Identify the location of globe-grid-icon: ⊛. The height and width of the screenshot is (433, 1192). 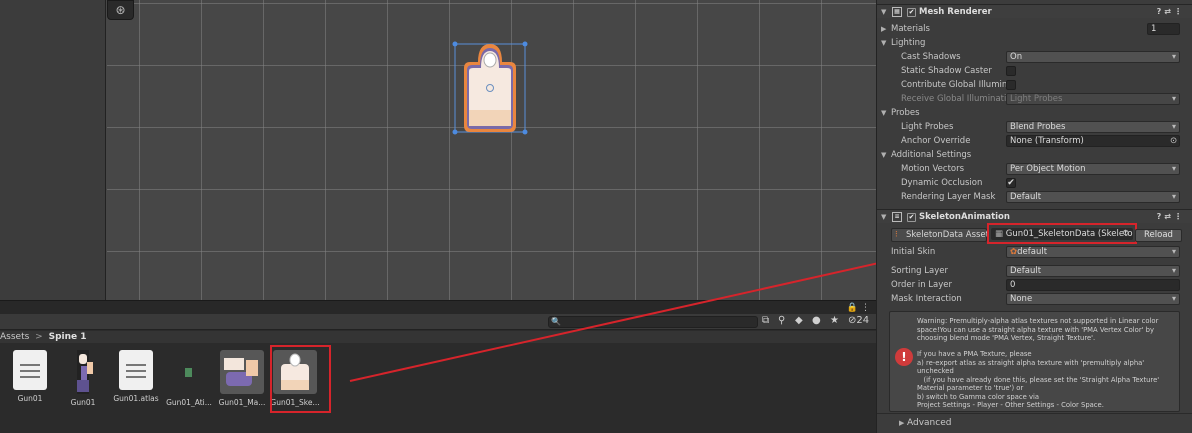
(120, 10).